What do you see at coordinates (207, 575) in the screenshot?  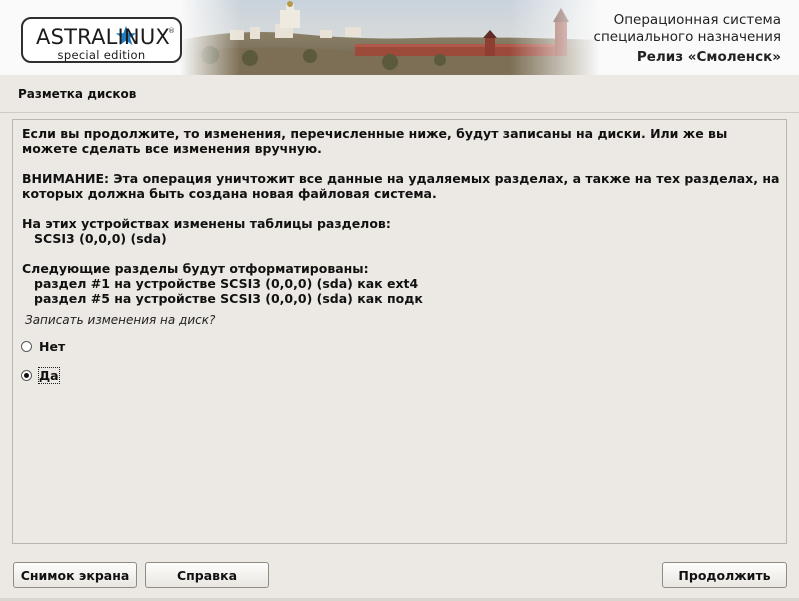 I see `help-button: Справка` at bounding box center [207, 575].